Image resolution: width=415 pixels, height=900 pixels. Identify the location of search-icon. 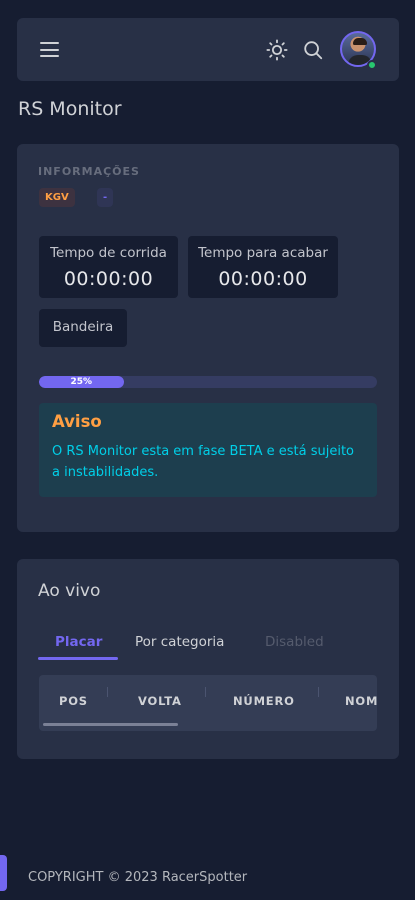
(313, 50).